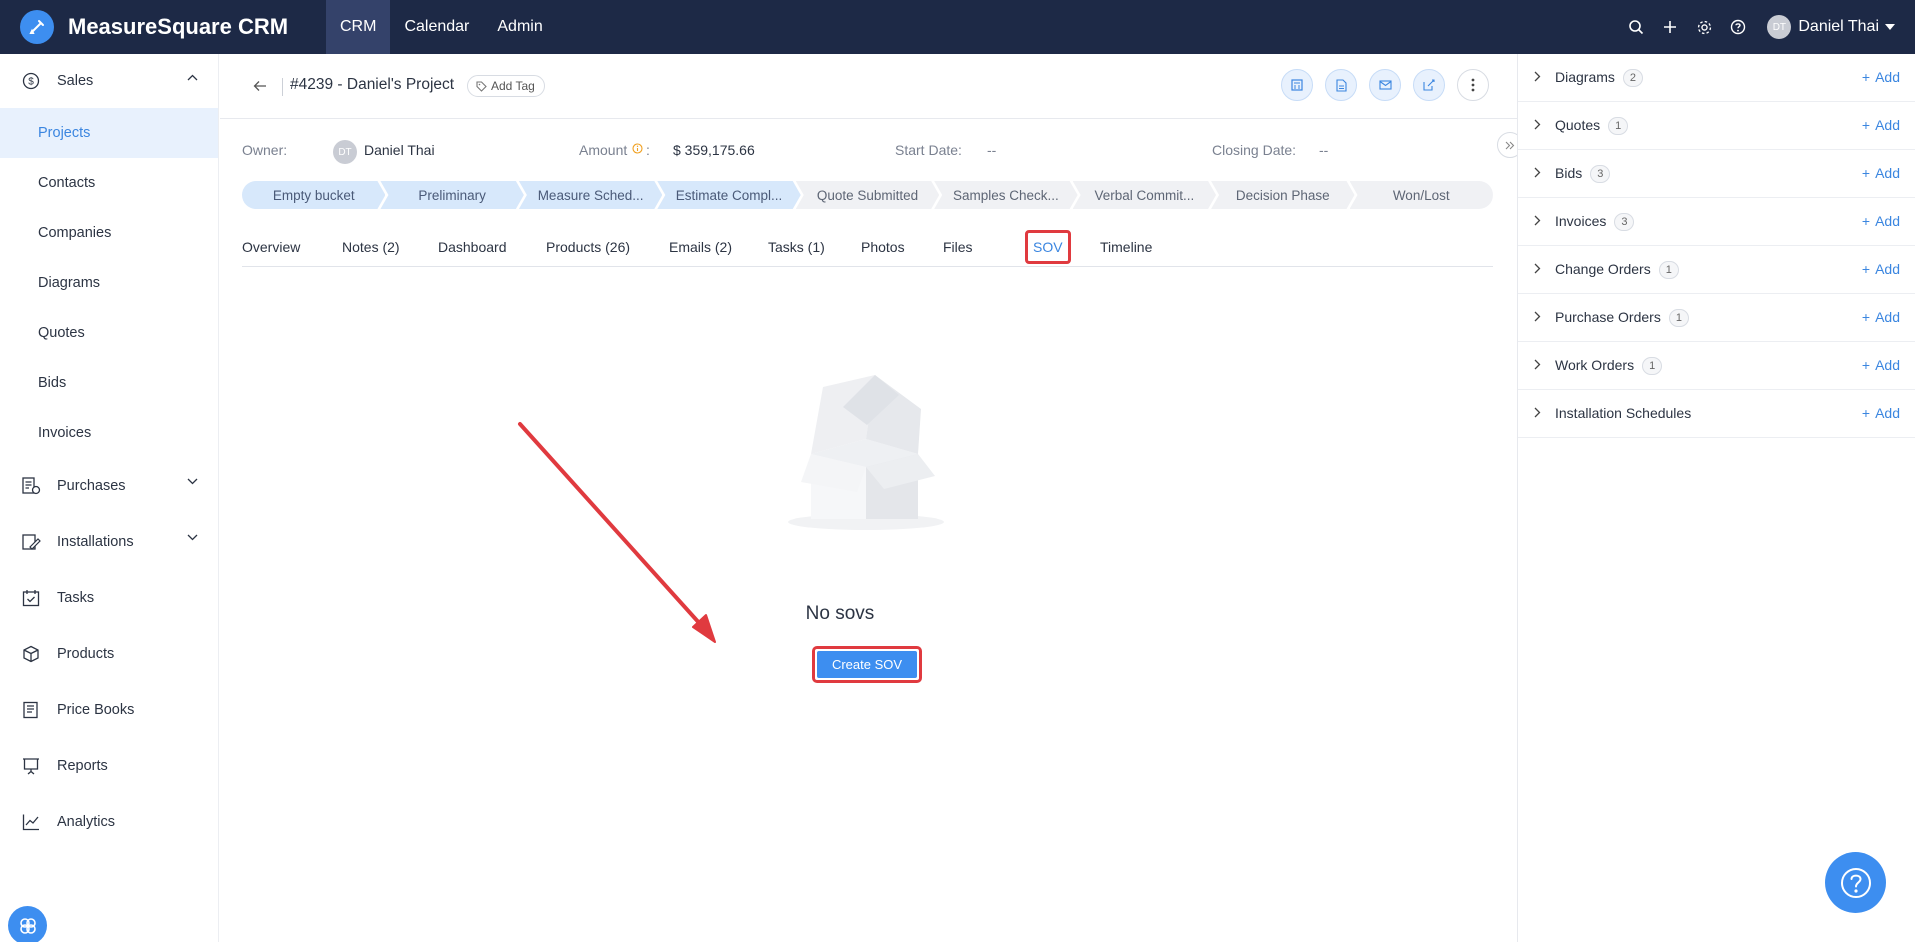 The width and height of the screenshot is (1915, 942). Describe the element at coordinates (192, 481) in the screenshot. I see `chevron-down-icon` at that location.